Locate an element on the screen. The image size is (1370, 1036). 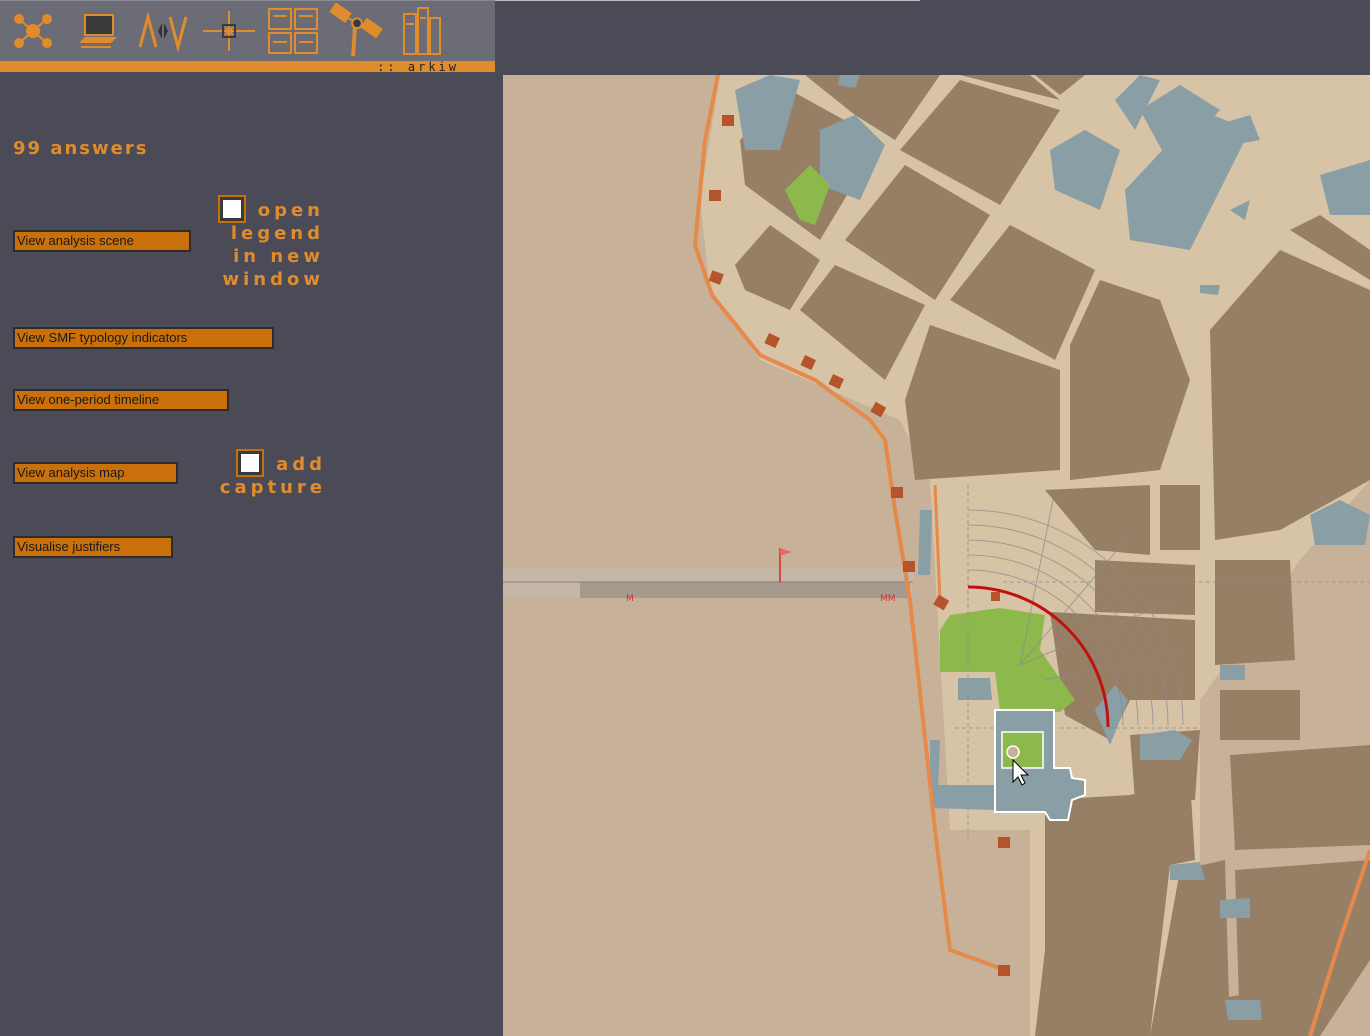
answers-count: 99 answers is located at coordinates (81, 148).